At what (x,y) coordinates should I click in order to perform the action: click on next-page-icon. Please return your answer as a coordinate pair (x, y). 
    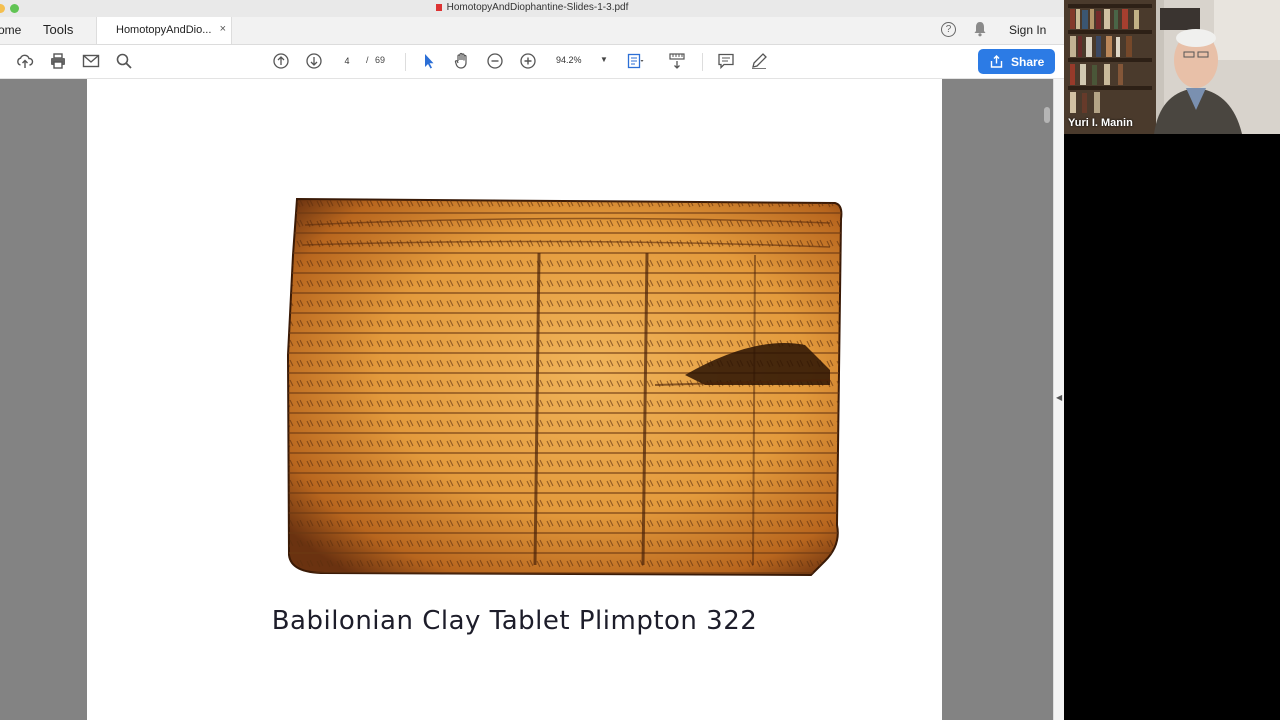
    Looking at the image, I should click on (314, 61).